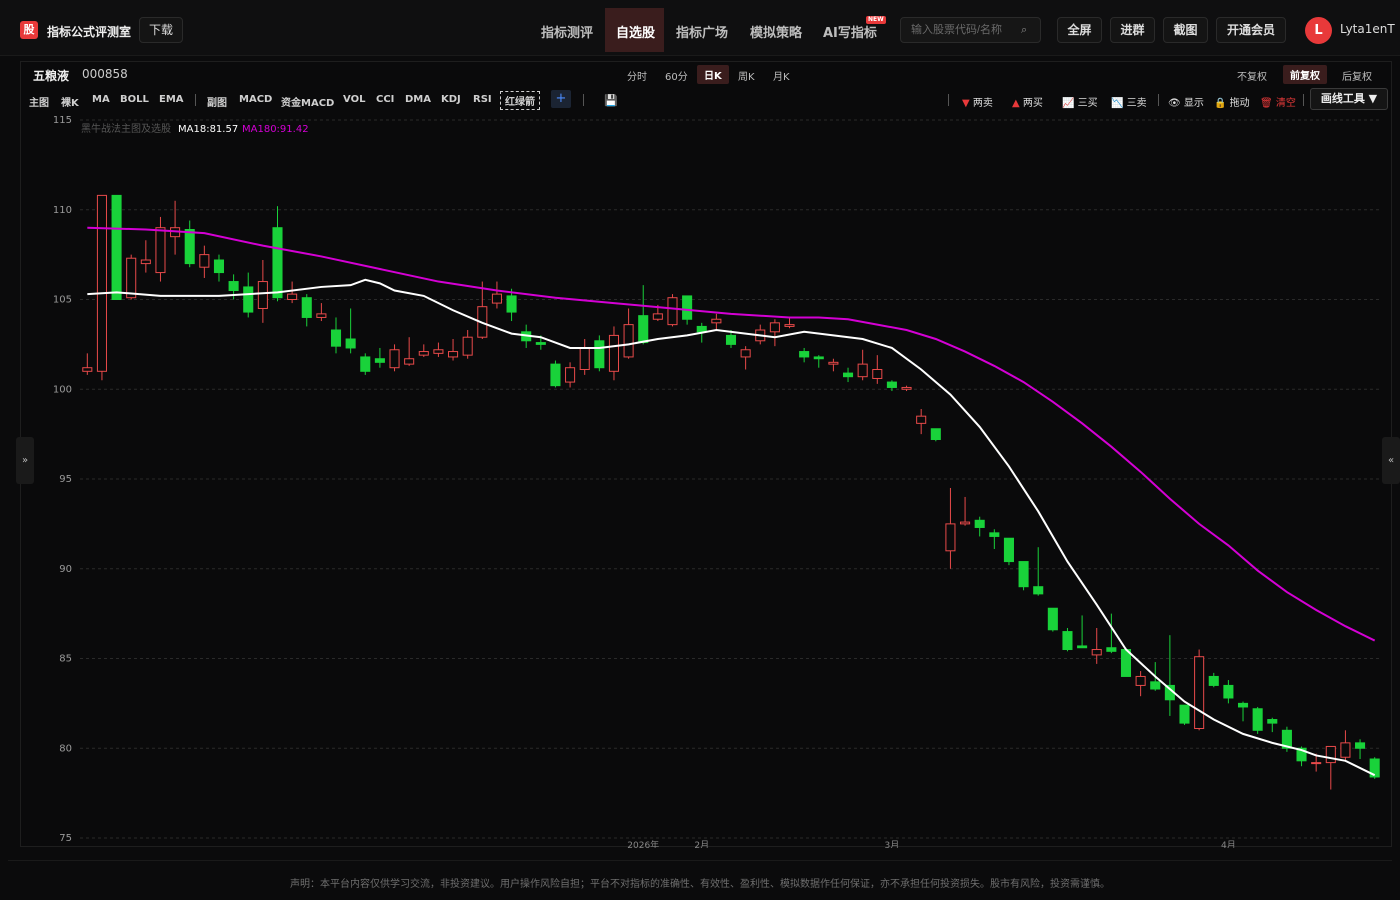 This screenshot has height=900, width=1400. Describe the element at coordinates (1278, 101) in the screenshot. I see `draw-clear-button: 🗑 清空` at that location.